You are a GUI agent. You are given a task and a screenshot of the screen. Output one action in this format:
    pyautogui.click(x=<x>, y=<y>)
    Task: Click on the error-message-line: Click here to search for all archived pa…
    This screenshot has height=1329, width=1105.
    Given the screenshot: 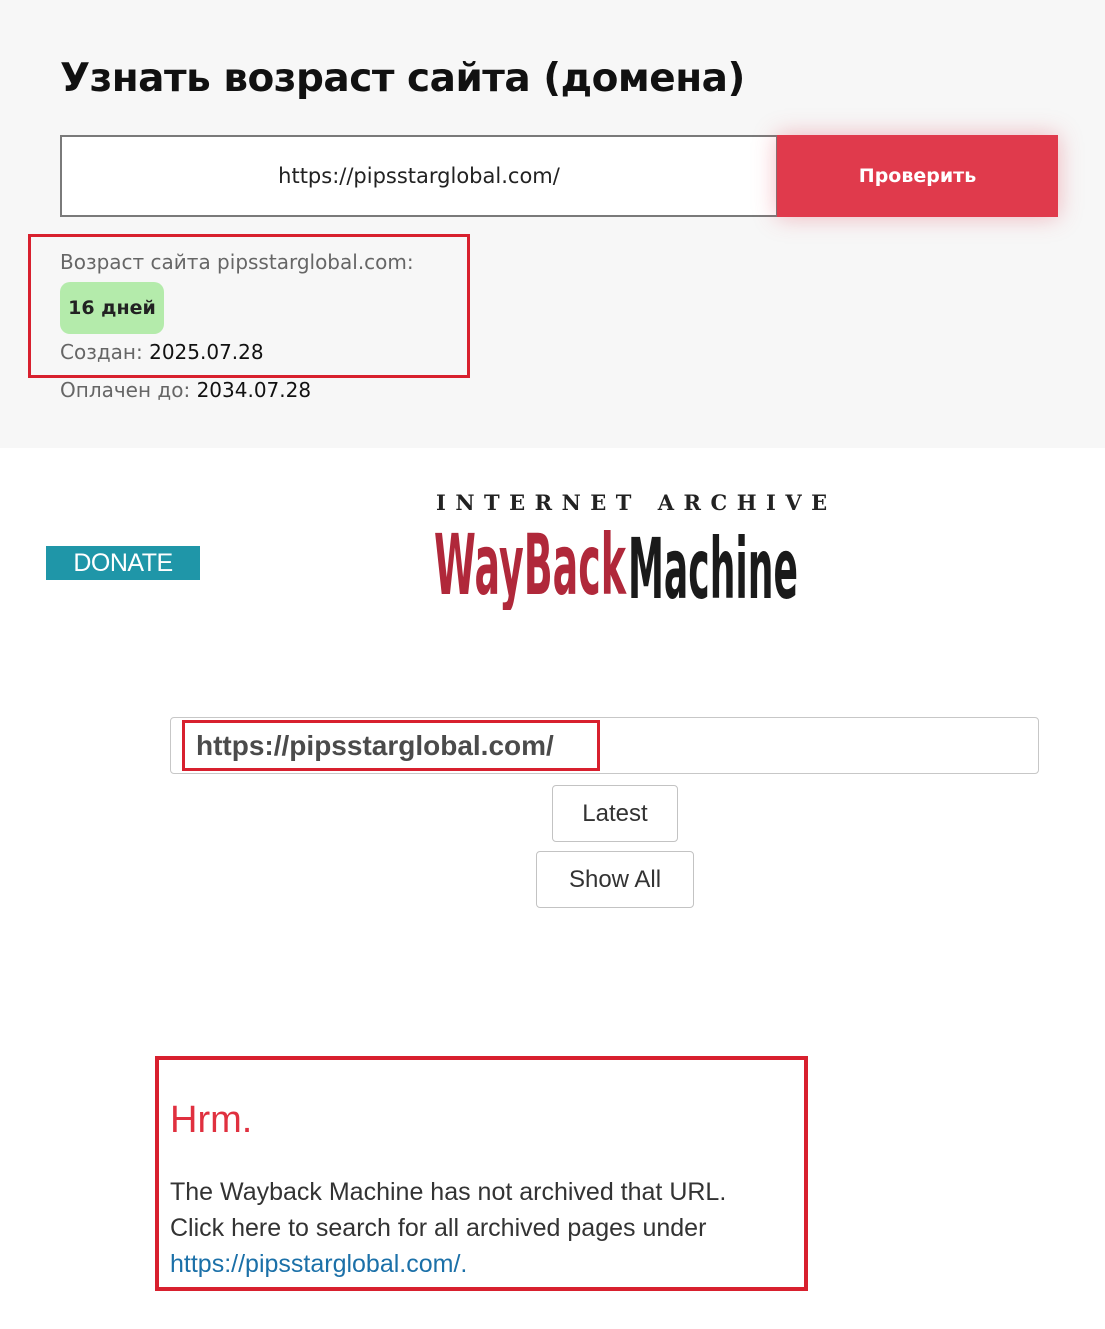 What is the action you would take?
    pyautogui.click(x=438, y=1228)
    